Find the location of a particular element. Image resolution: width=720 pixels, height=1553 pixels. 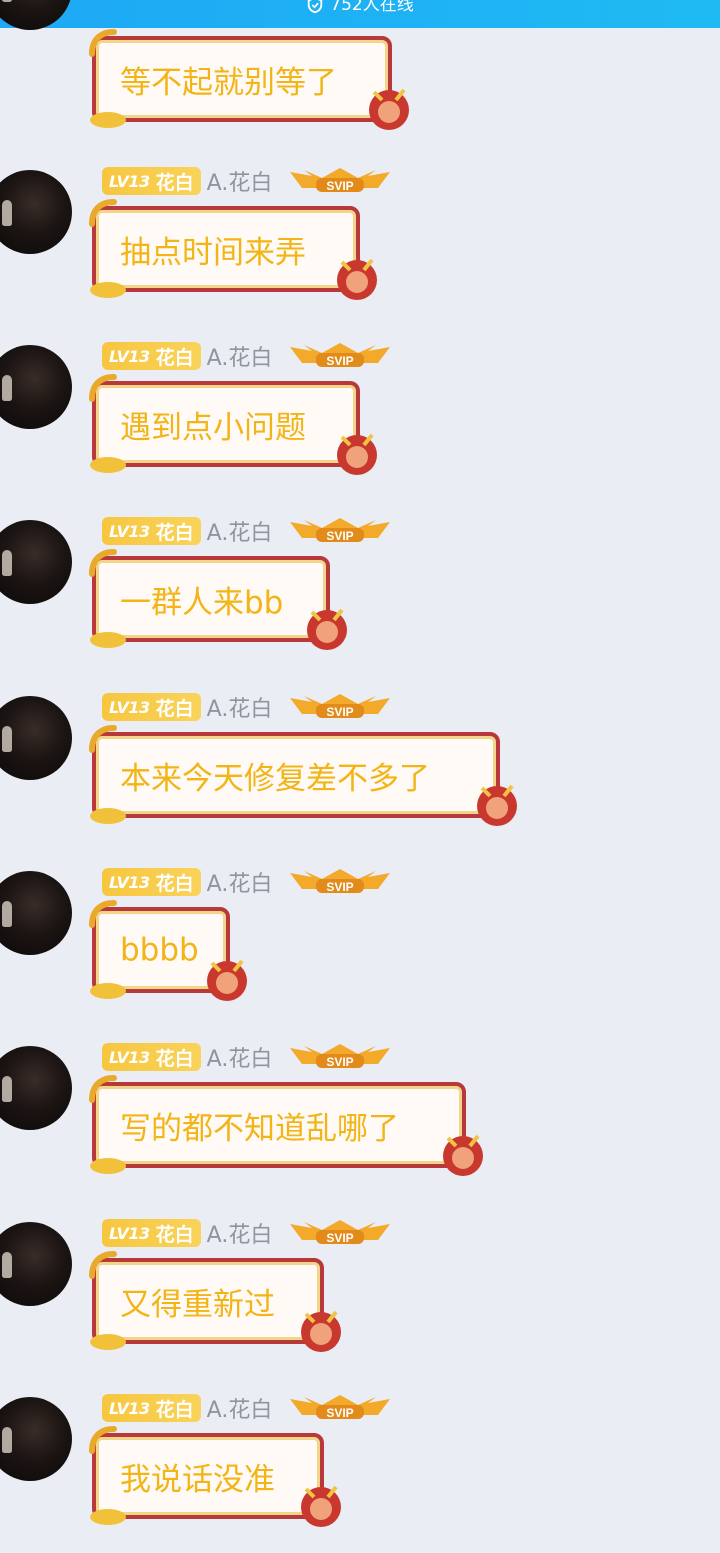

message-text: bbbb is located at coordinates (159, 950).